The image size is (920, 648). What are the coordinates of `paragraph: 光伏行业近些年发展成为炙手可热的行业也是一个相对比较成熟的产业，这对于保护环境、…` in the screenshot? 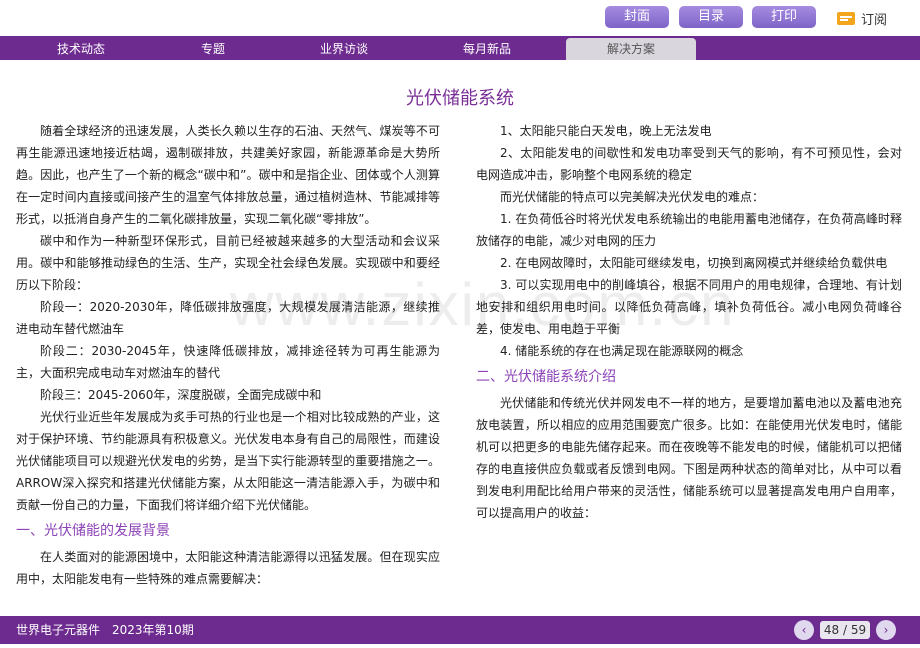 It's located at (228, 461).